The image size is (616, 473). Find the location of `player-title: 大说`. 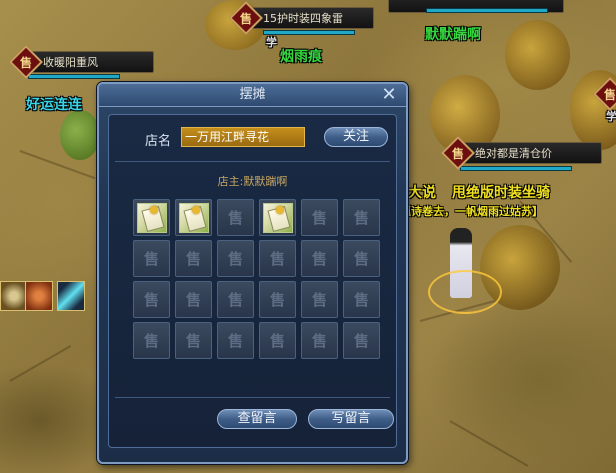

player-title: 大说 is located at coordinates (422, 193).